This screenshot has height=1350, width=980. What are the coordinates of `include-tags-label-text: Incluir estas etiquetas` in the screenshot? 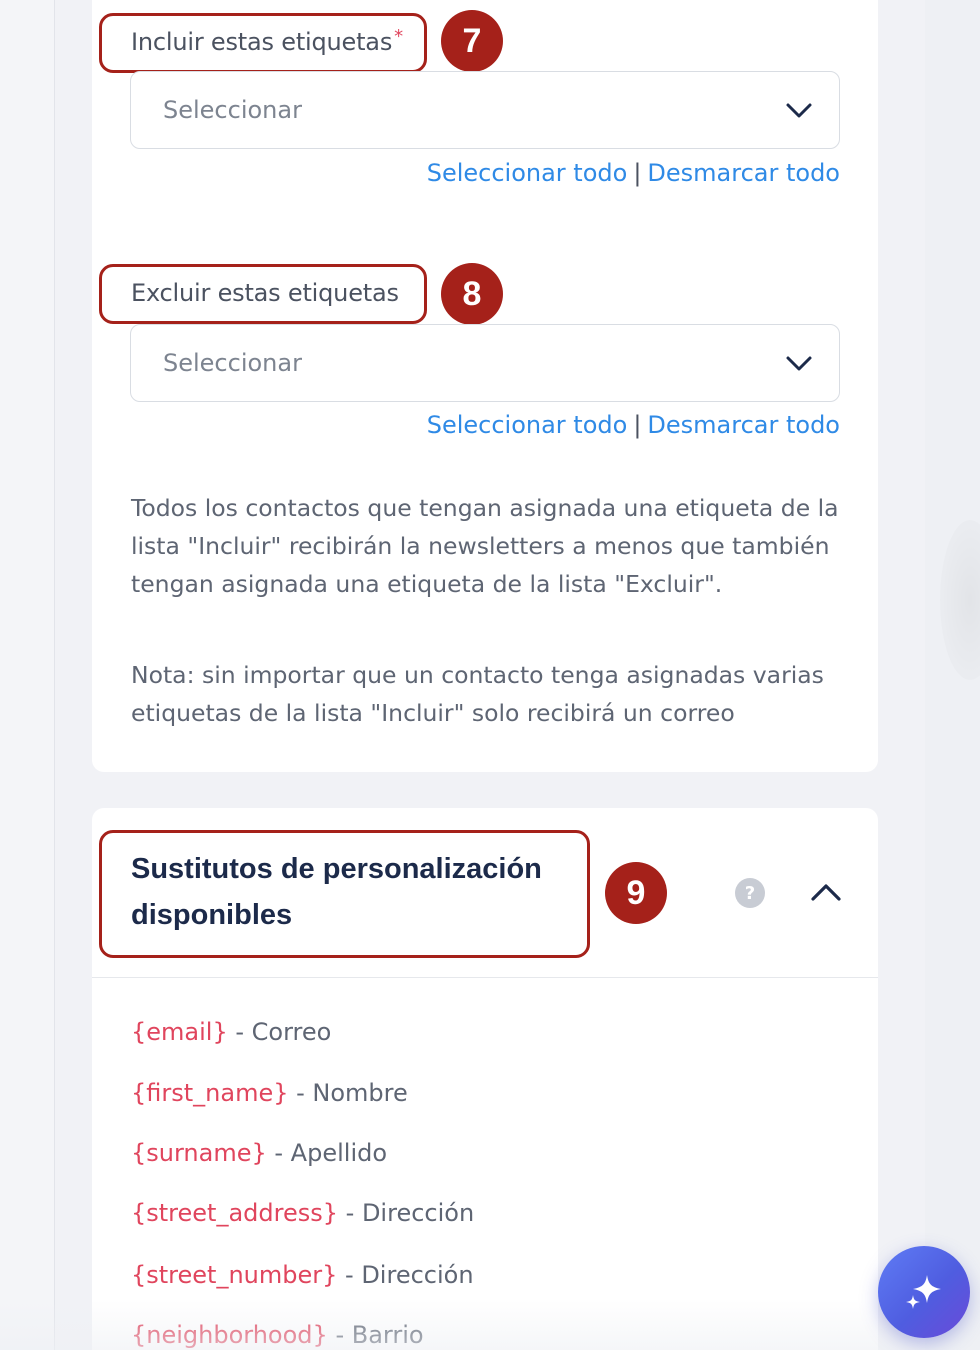 It's located at (262, 42).